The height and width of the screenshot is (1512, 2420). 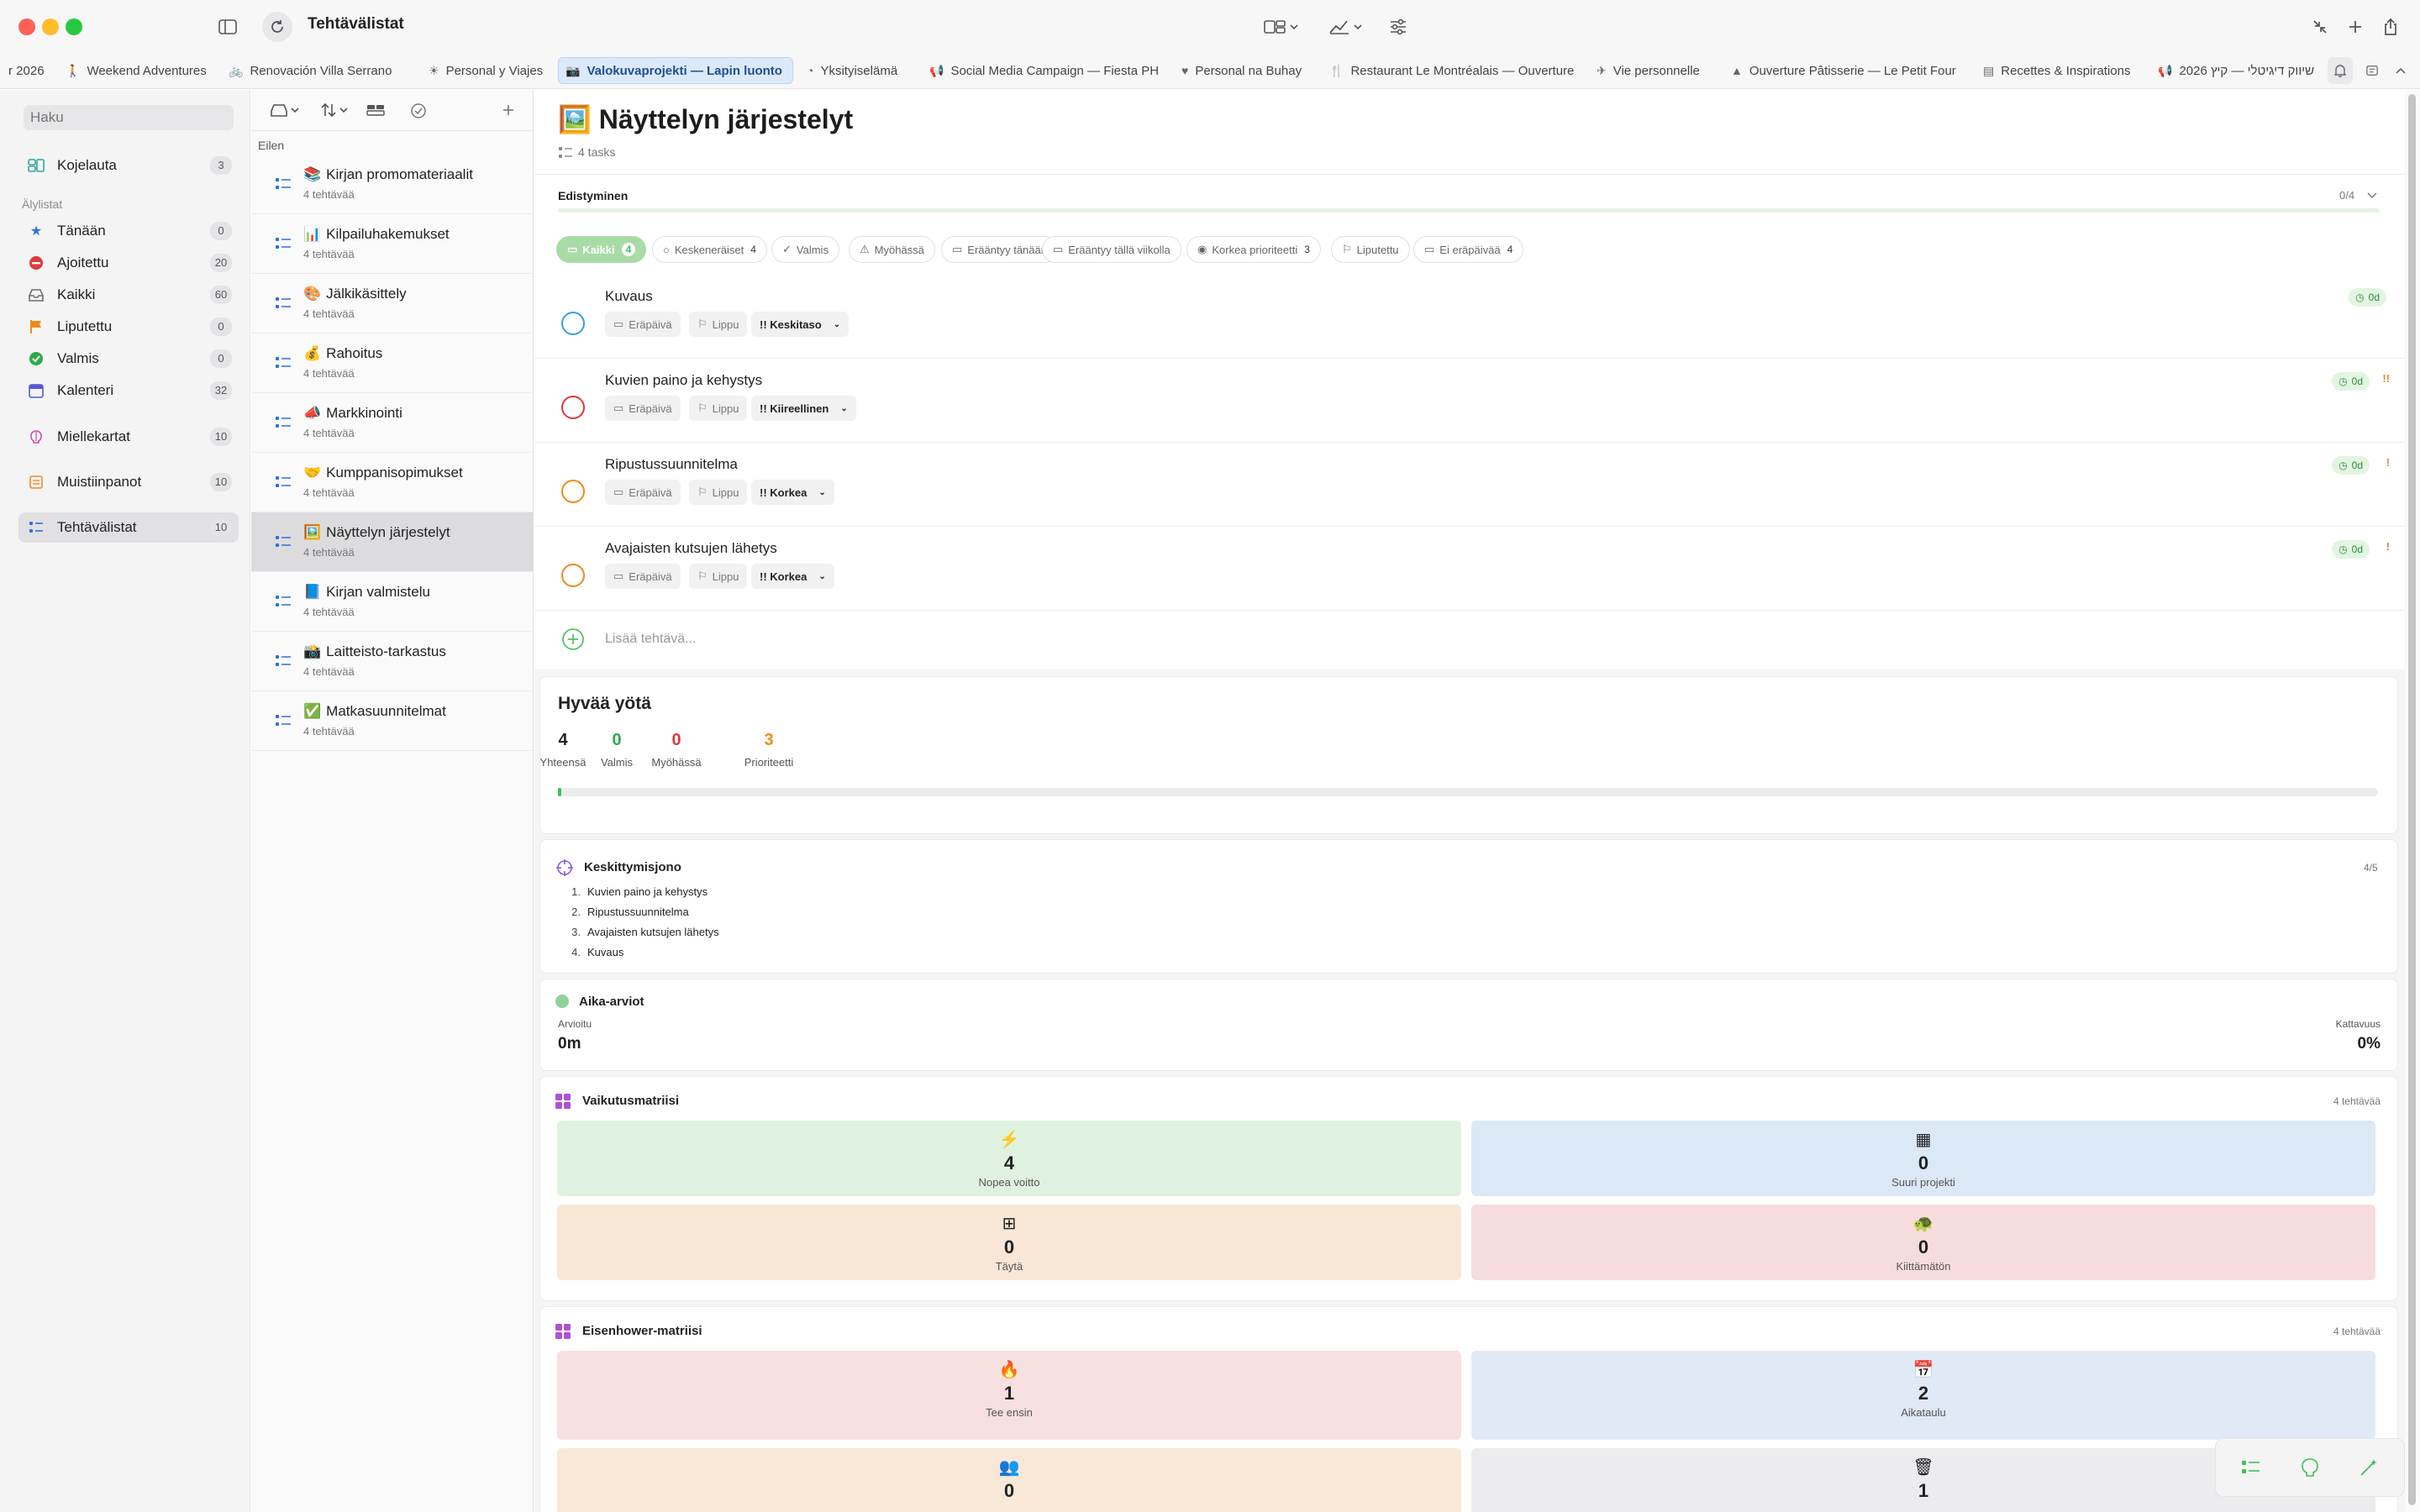 What do you see at coordinates (2369, 1469) in the screenshot?
I see `magic-wand-icon` at bounding box center [2369, 1469].